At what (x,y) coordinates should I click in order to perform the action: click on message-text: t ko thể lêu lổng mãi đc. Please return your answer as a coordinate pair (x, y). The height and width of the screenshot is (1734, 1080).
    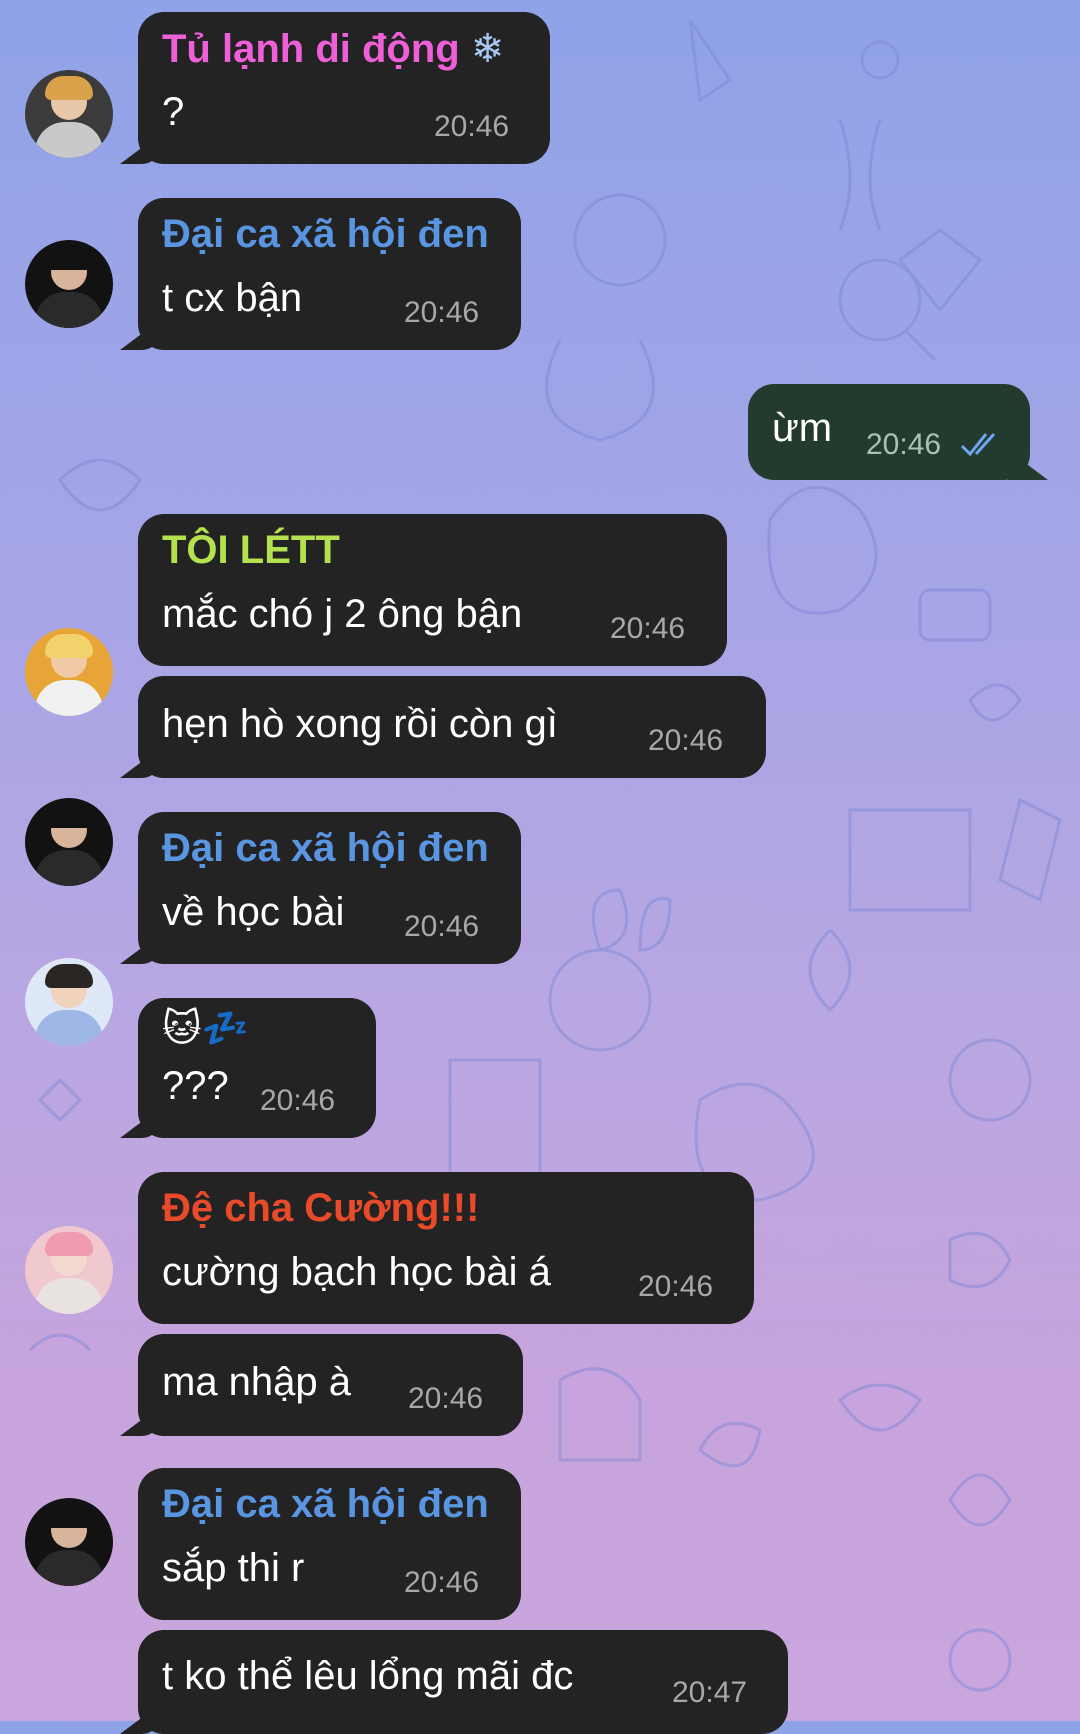
    Looking at the image, I should click on (368, 1676).